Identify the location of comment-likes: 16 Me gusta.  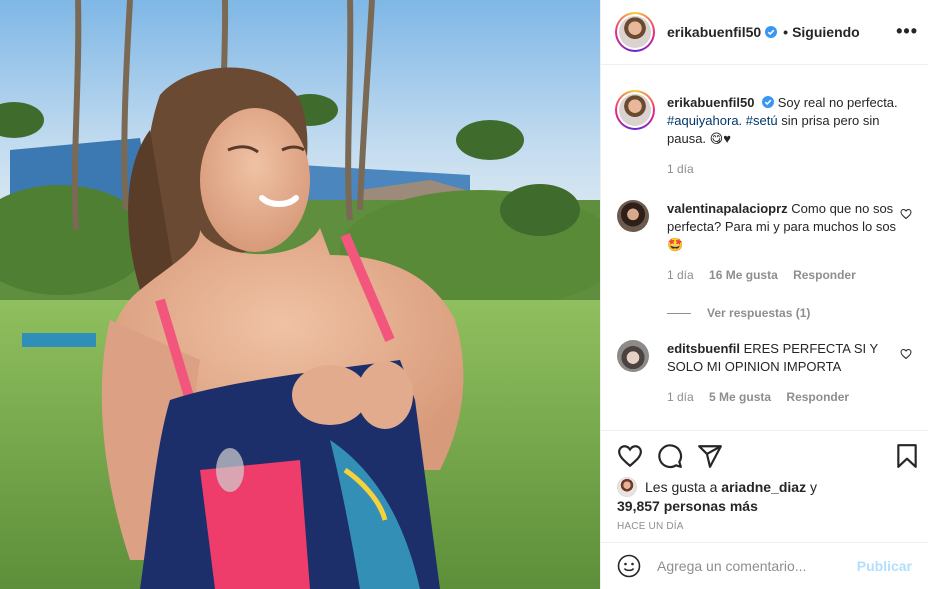
(743, 275).